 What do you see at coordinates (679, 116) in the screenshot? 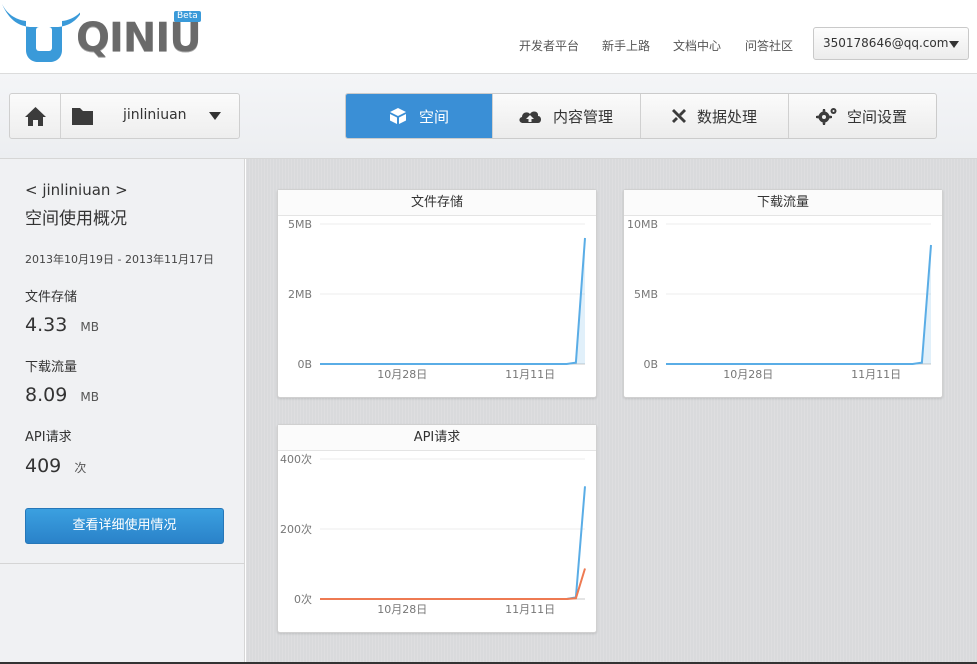
I see `tools-icon` at bounding box center [679, 116].